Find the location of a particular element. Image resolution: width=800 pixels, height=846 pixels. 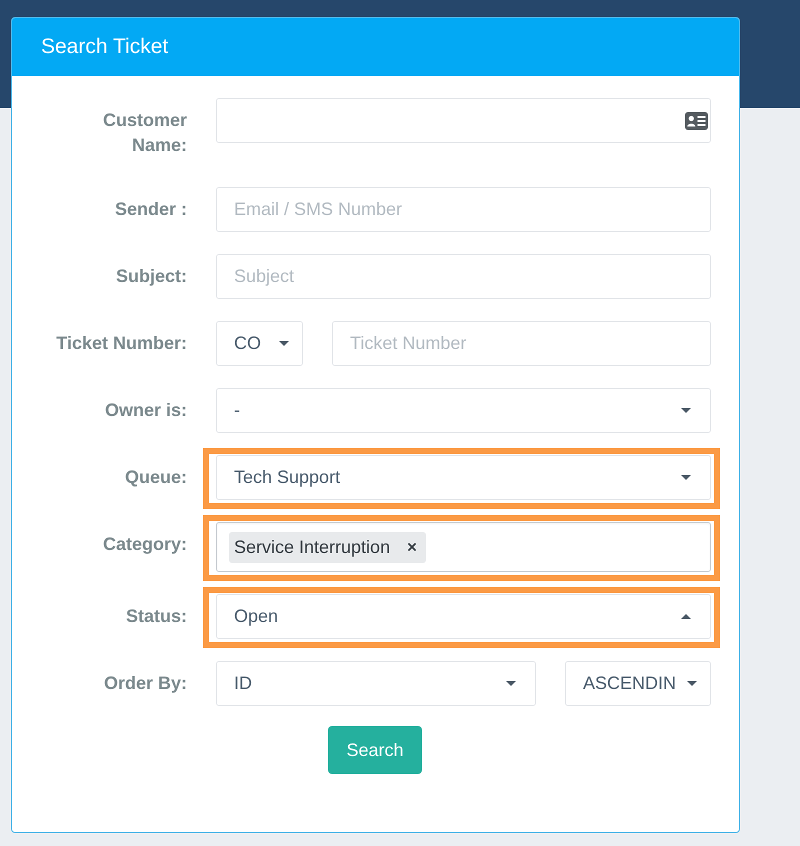

text-field: Ticket Number is located at coordinates (521, 343).